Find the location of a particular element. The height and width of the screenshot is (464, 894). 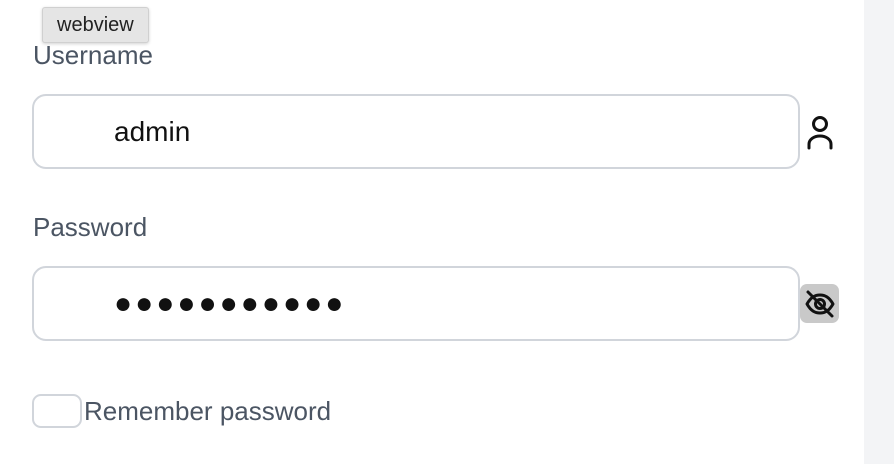

eye-off-icon is located at coordinates (819, 303).